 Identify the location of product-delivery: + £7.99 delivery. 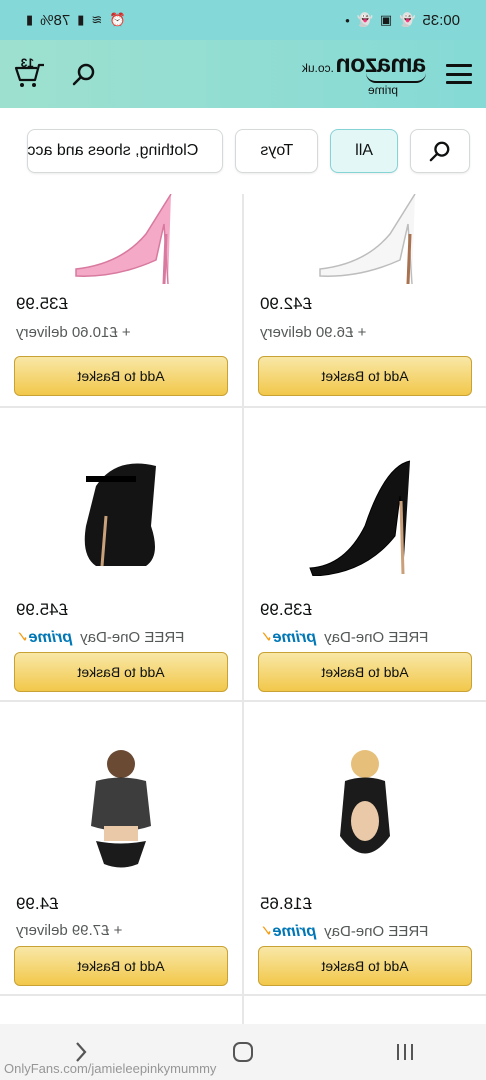
(69, 930).